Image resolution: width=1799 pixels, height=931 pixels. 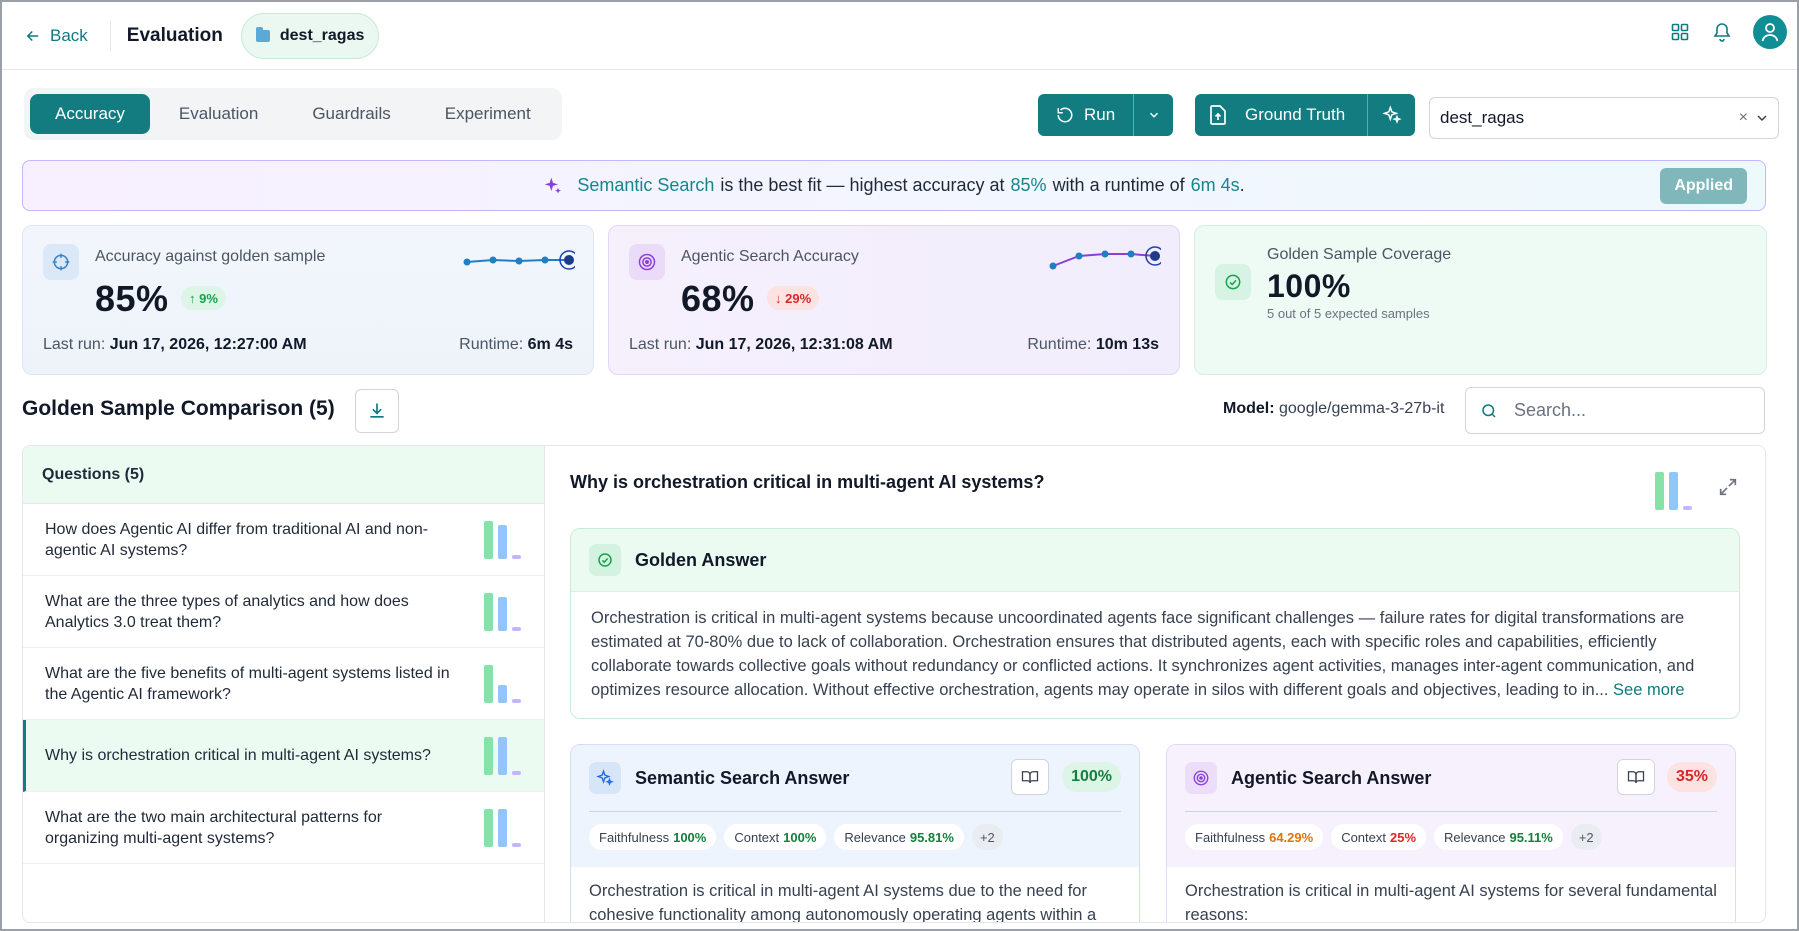 What do you see at coordinates (1028, 185) in the screenshot?
I see `banner-accuracy: 85%` at bounding box center [1028, 185].